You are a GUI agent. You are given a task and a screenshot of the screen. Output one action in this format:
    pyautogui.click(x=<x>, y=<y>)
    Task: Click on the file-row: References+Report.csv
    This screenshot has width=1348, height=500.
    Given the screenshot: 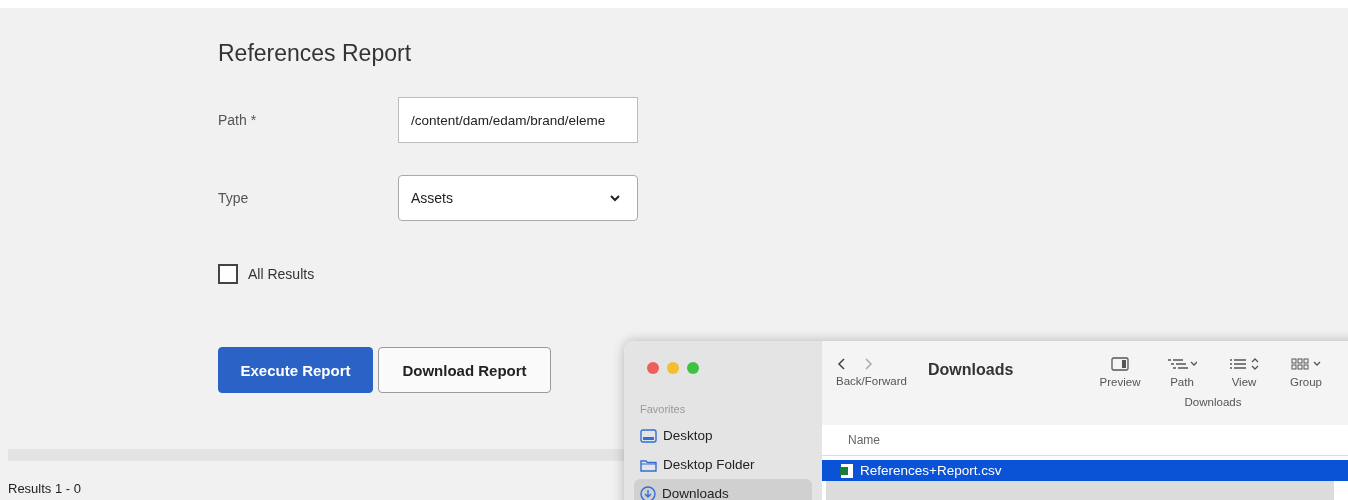 What is the action you would take?
    pyautogui.click(x=1085, y=470)
    